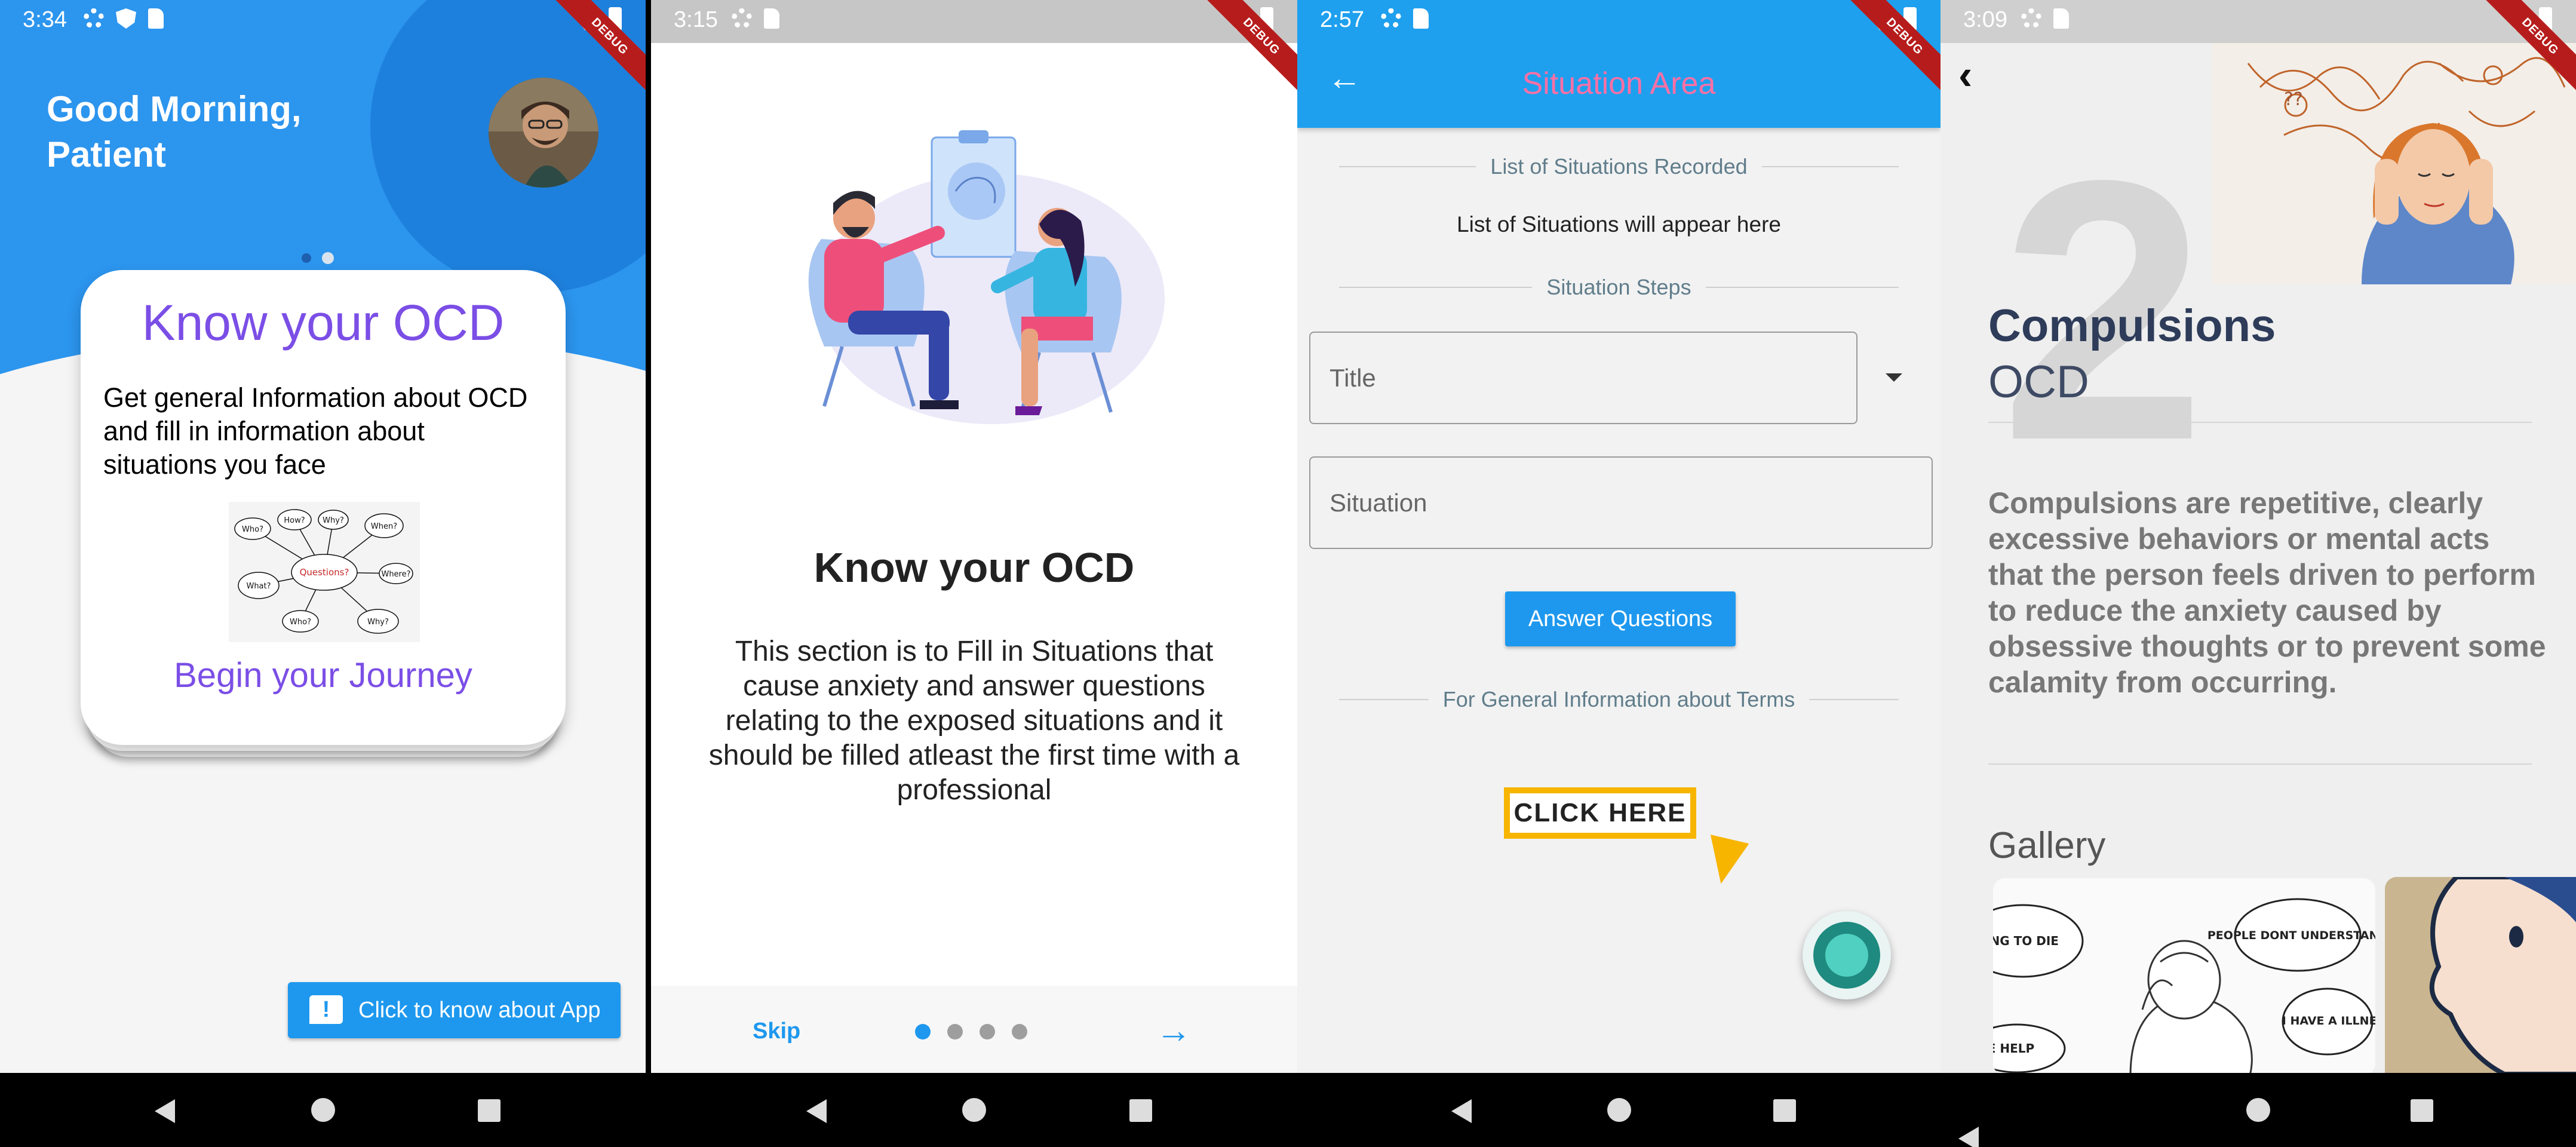 The image size is (2576, 1147). What do you see at coordinates (323, 19) in the screenshot?
I see `status-bar: 3:34` at bounding box center [323, 19].